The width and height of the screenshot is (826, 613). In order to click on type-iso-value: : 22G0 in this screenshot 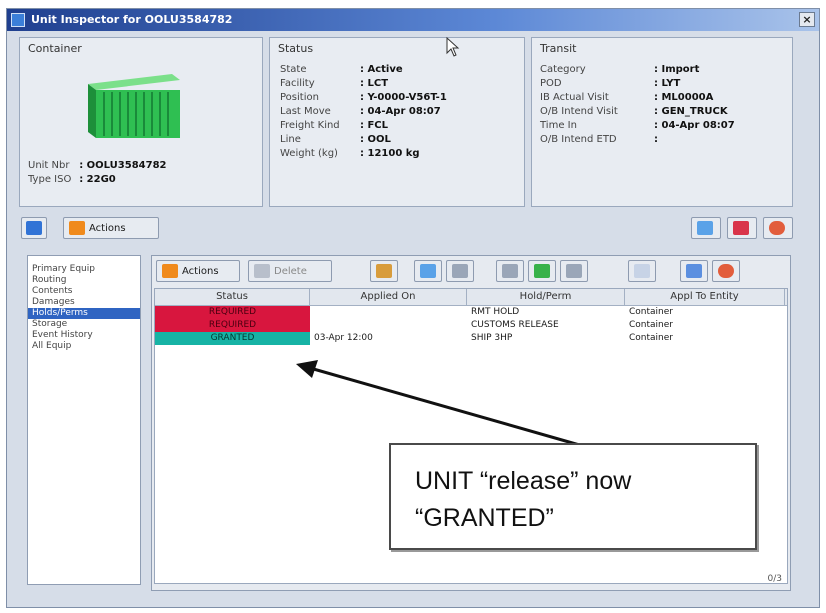, I will do `click(97, 179)`.